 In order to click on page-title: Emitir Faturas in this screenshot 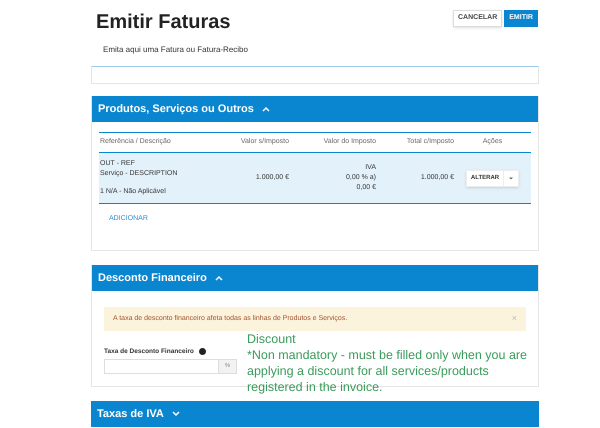, I will do `click(163, 22)`.